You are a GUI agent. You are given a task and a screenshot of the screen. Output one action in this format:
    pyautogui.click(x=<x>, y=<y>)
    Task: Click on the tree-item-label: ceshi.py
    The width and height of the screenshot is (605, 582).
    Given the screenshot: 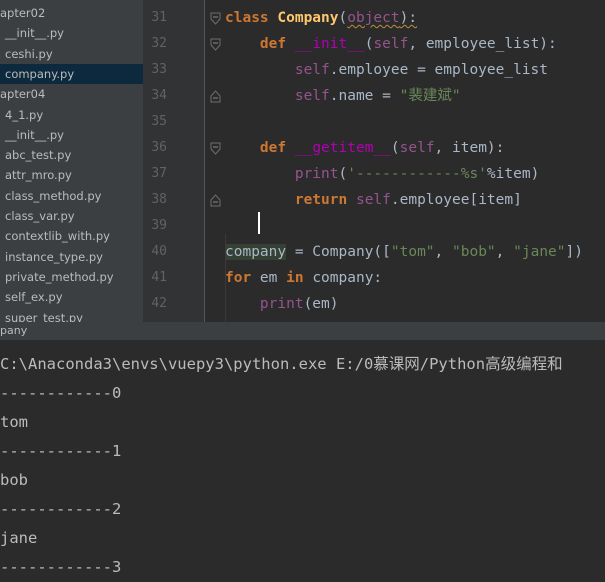 What is the action you would take?
    pyautogui.click(x=29, y=53)
    